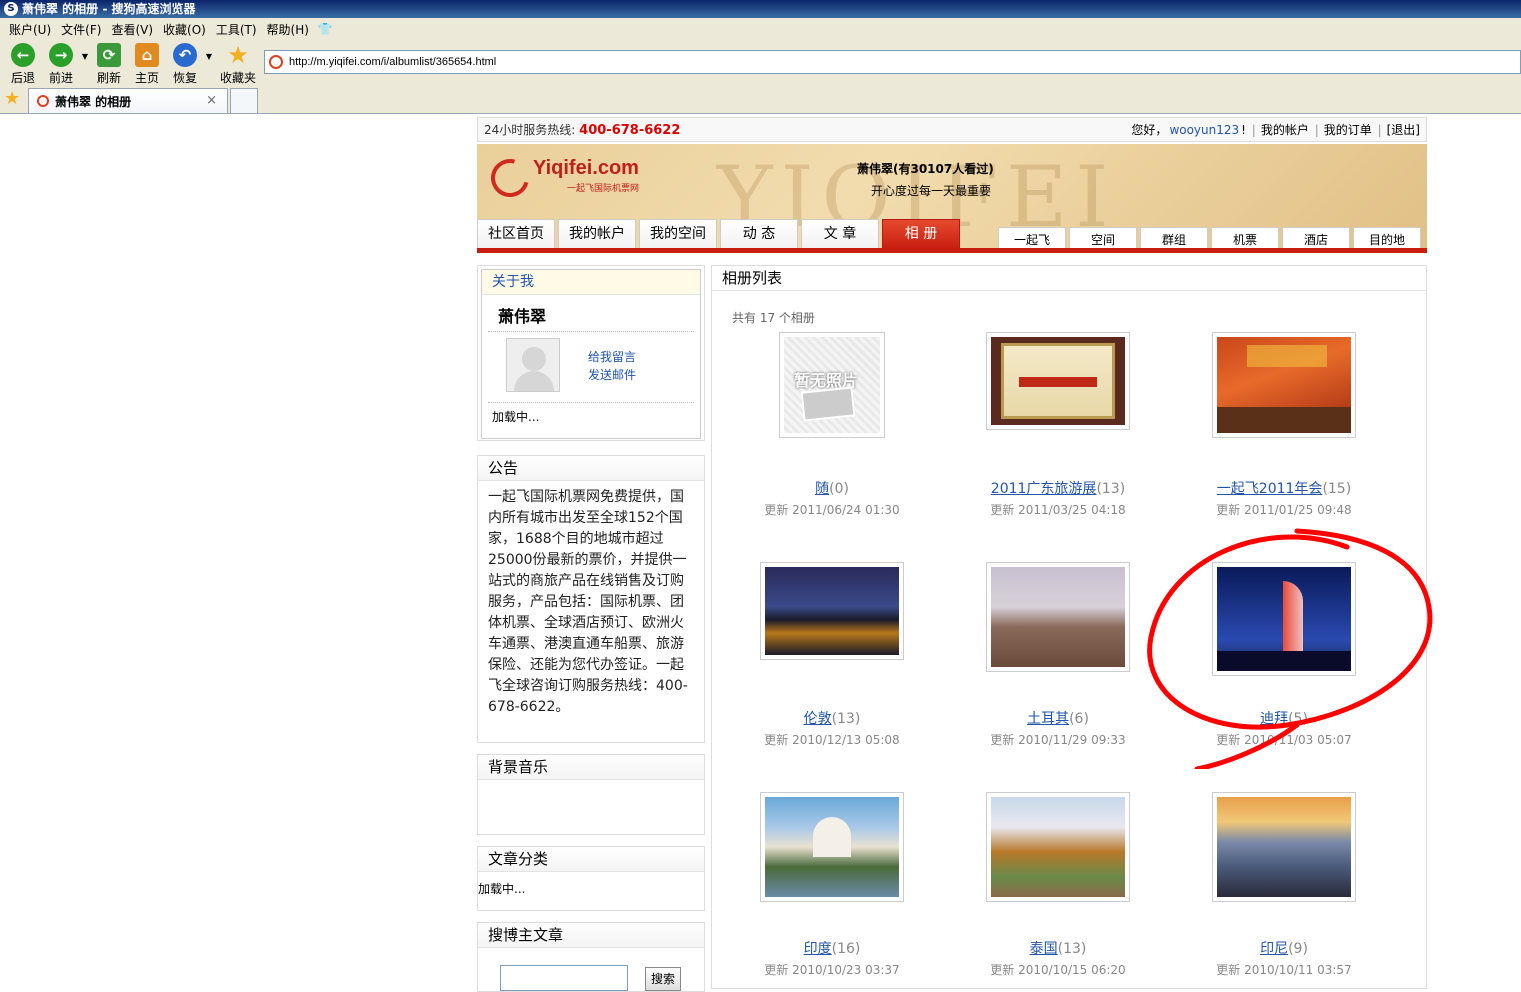 Image resolution: width=1521 pixels, height=992 pixels. Describe the element at coordinates (818, 719) in the screenshot. I see `album-title-link: 伦敦` at that location.